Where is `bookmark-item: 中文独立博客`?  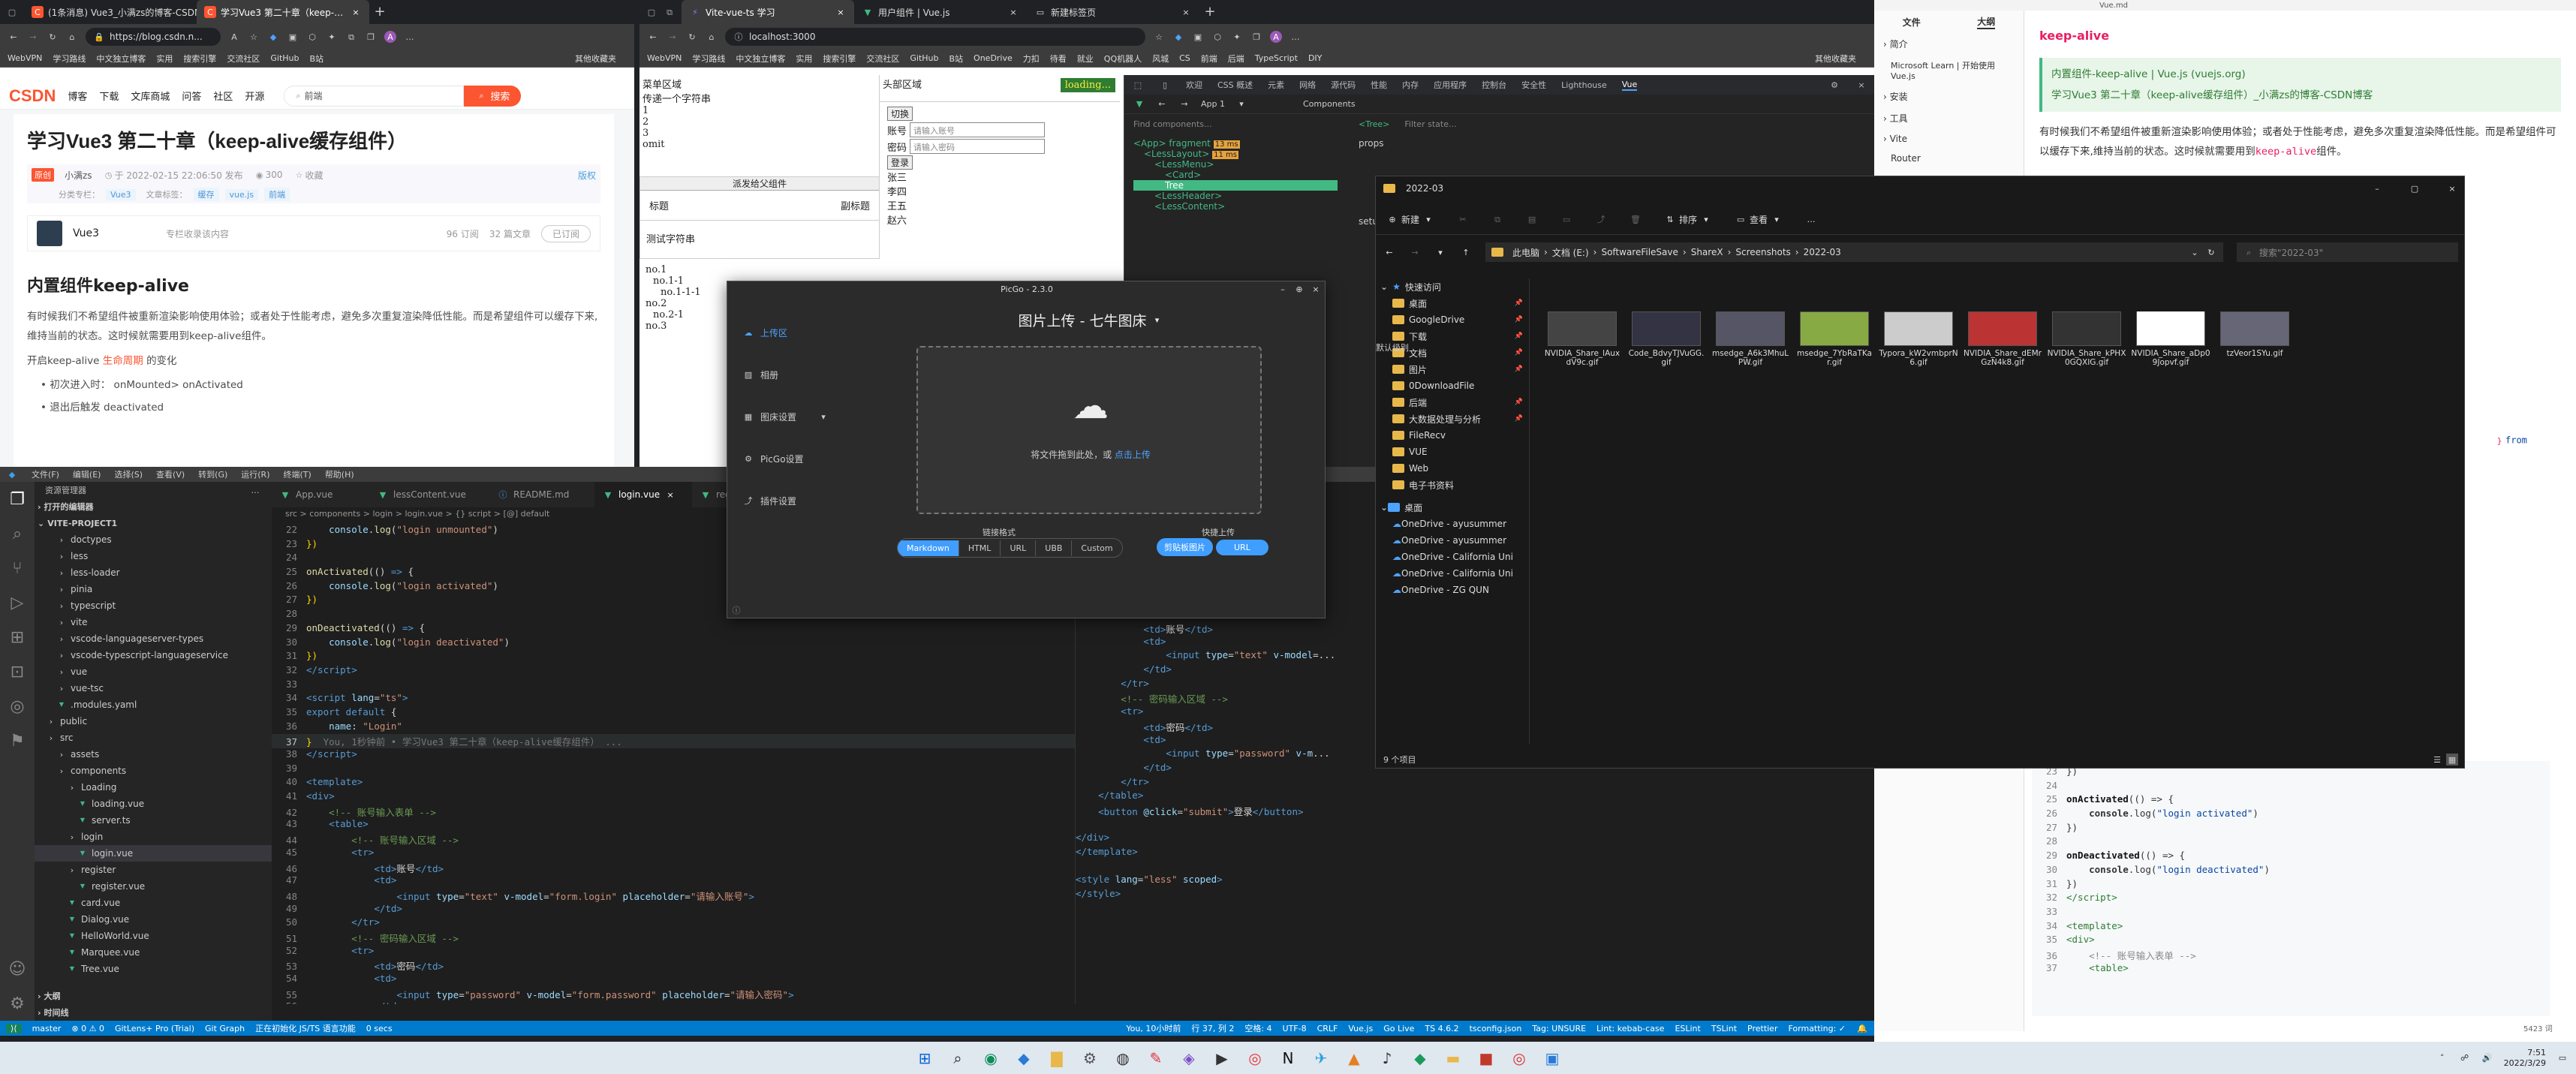
bookmark-item: 中文独立博客 is located at coordinates (760, 59).